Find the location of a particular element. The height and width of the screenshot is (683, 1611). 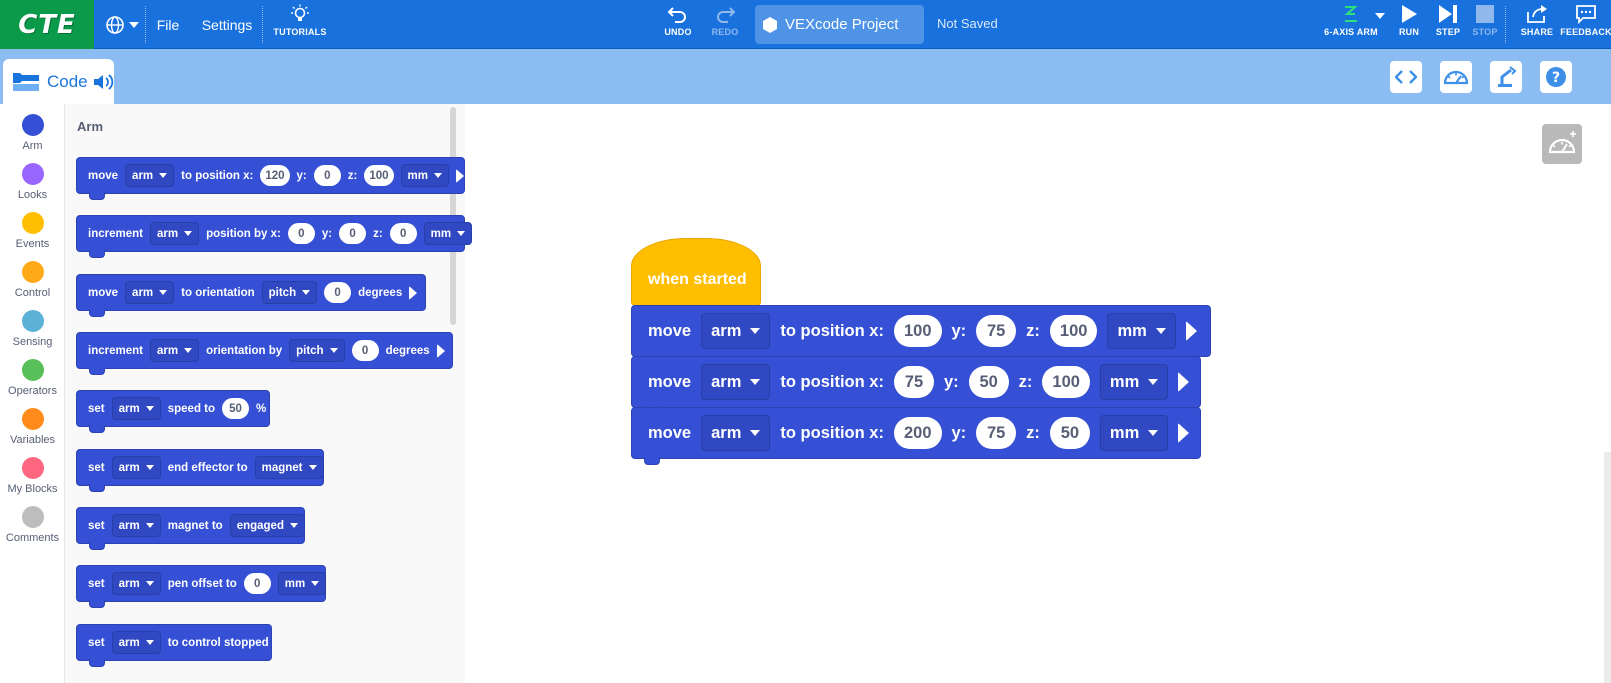

z-input: 0 is located at coordinates (403, 233).